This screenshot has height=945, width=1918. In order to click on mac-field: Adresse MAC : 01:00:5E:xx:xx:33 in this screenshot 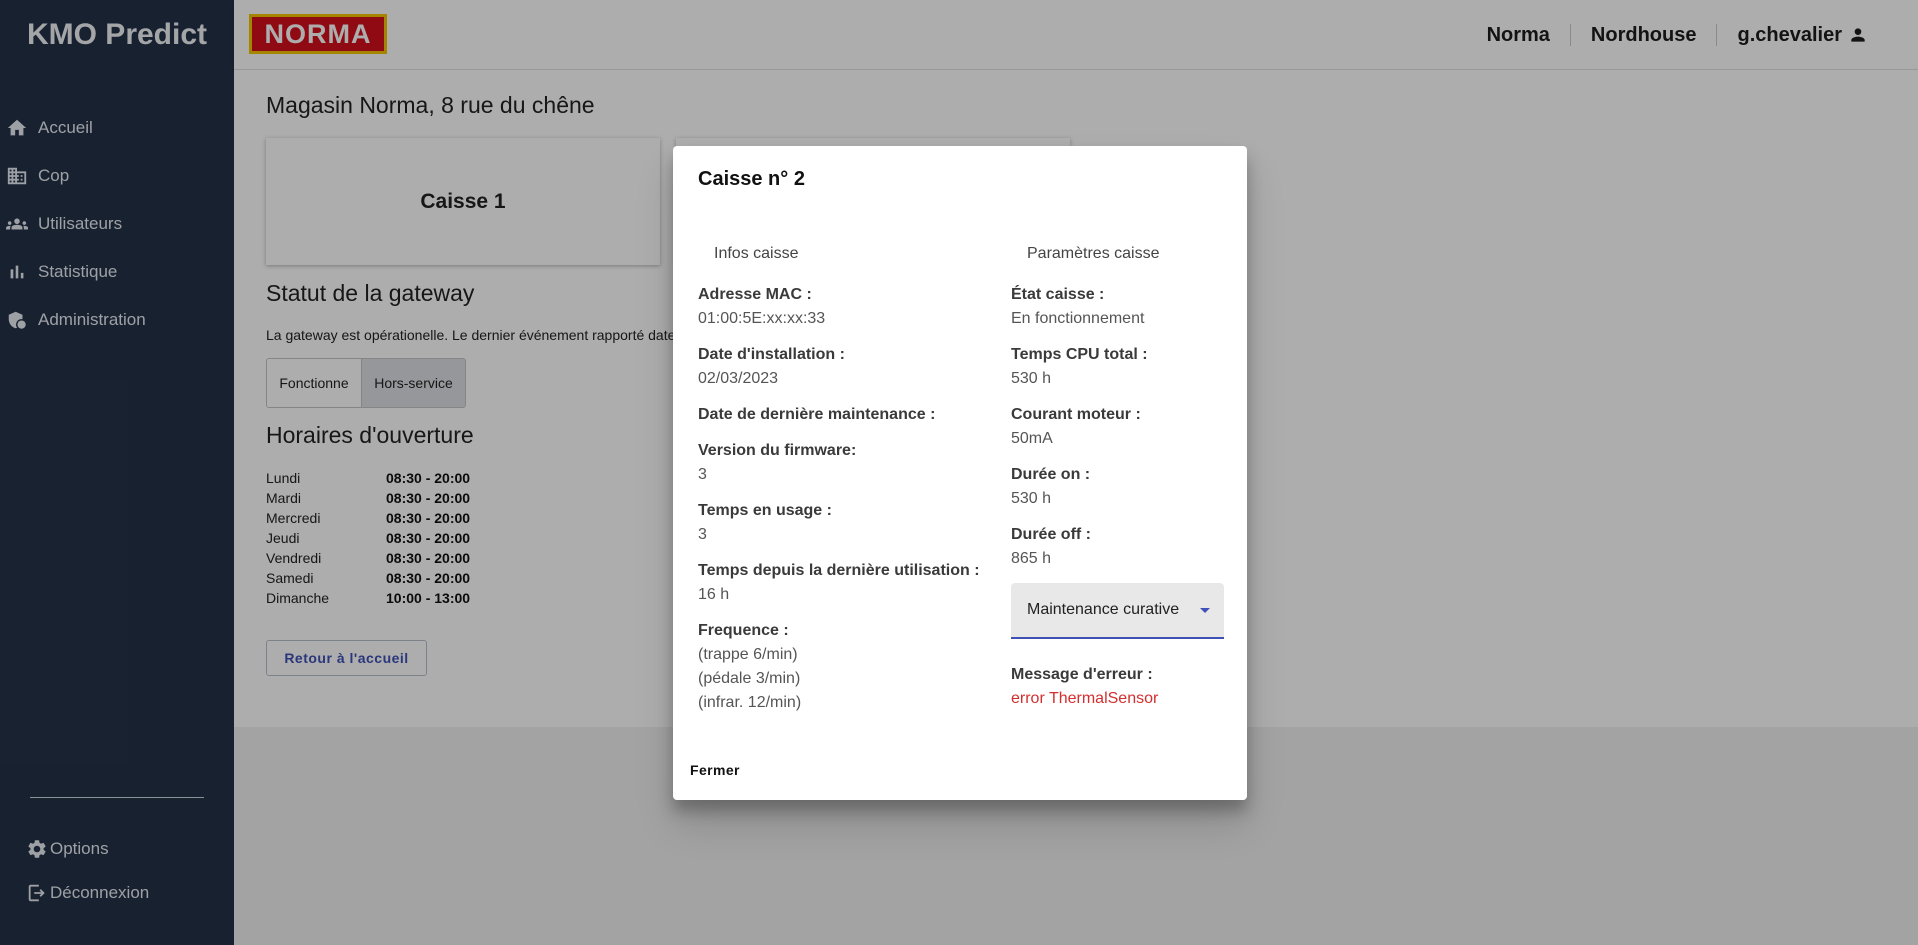, I will do `click(853, 307)`.